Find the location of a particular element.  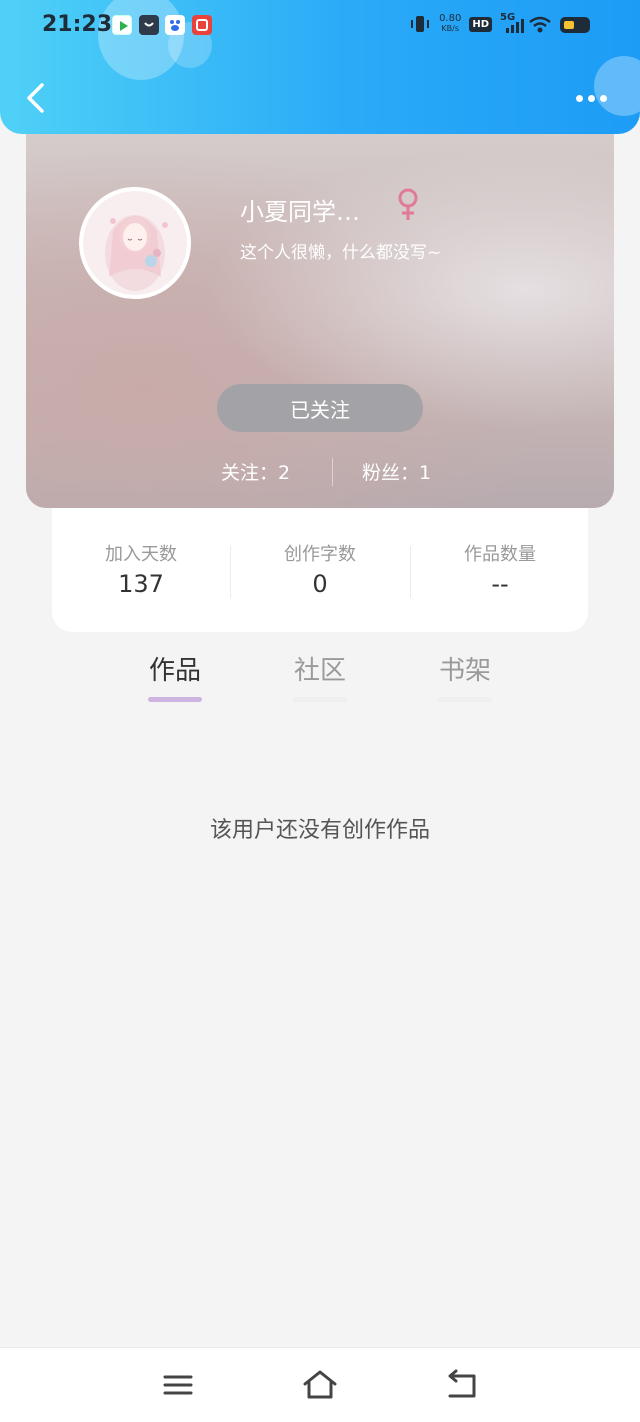

status-indicators: 0.80 KB/s HD 5G is located at coordinates (468, 23).